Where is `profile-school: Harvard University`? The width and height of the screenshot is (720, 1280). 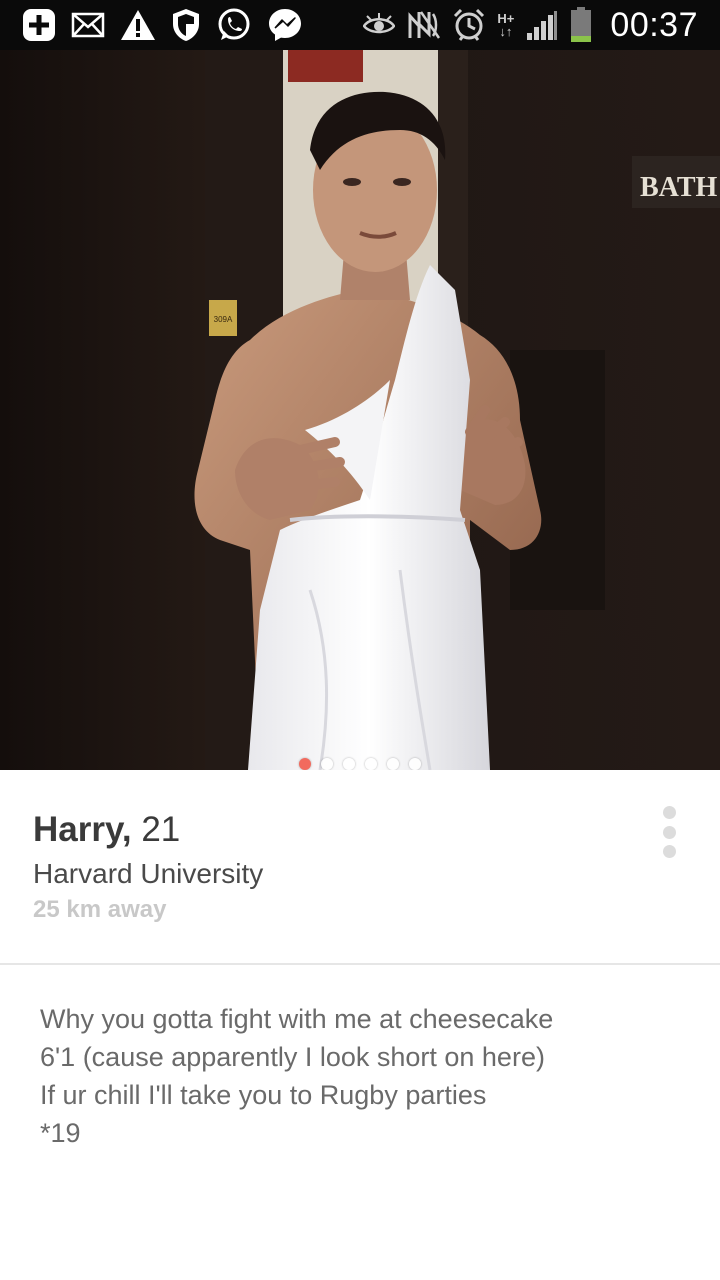
profile-school: Harvard University is located at coordinates (148, 873).